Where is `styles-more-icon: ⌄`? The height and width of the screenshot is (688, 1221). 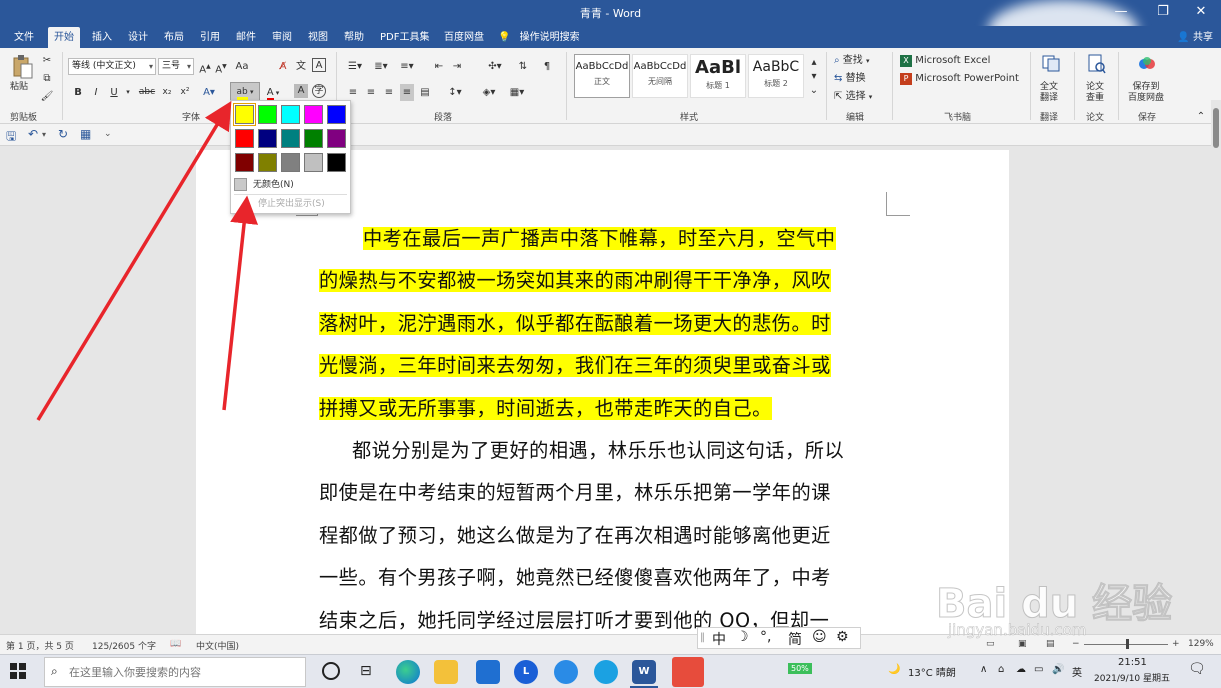 styles-more-icon: ⌄ is located at coordinates (814, 90).